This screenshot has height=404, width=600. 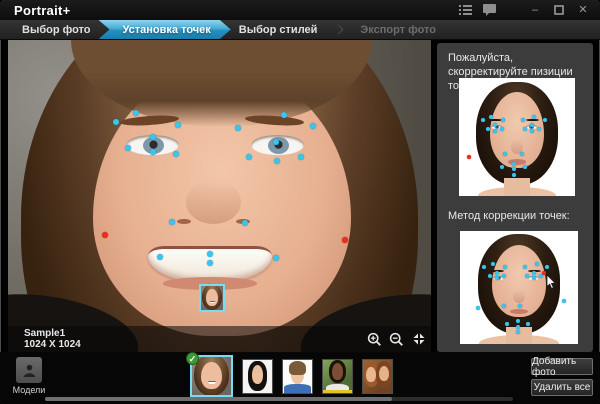 What do you see at coordinates (465, 10) in the screenshot?
I see `task-list-icon` at bounding box center [465, 10].